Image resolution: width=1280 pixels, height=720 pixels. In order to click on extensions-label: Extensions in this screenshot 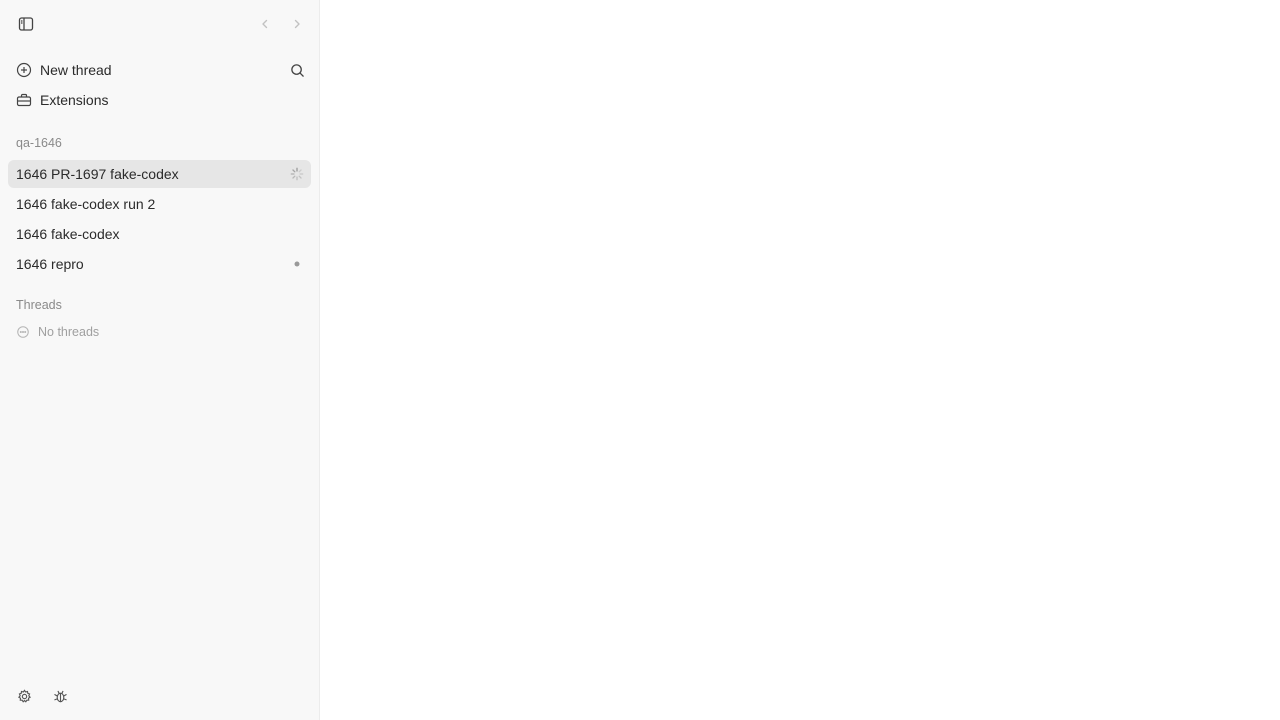, I will do `click(74, 100)`.